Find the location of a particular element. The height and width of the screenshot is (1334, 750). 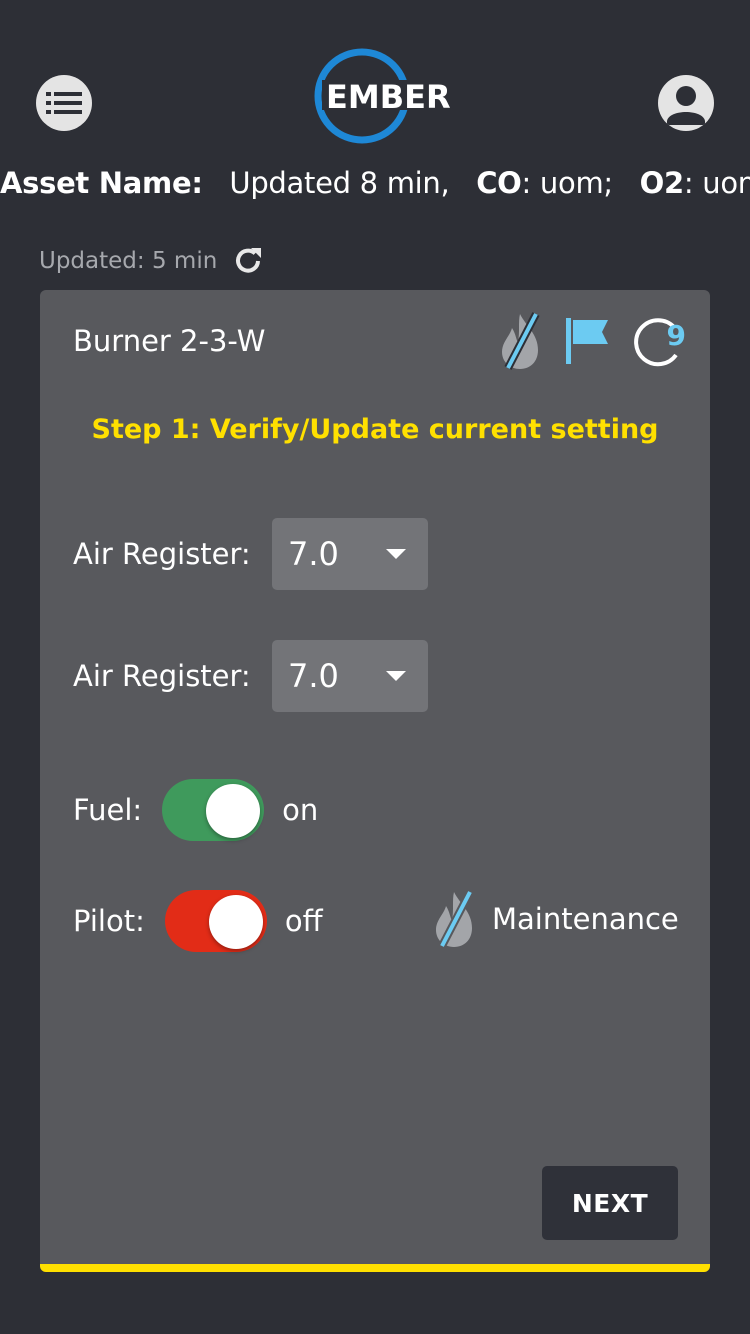

air-register-row-2: Air Register: 7.0 is located at coordinates (250, 676).